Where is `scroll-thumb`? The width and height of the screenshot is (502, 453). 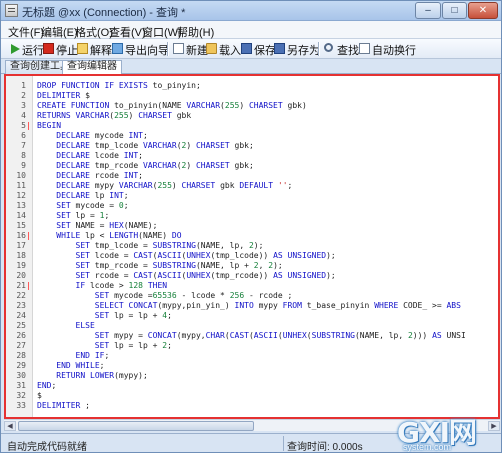 scroll-thumb is located at coordinates (136, 426).